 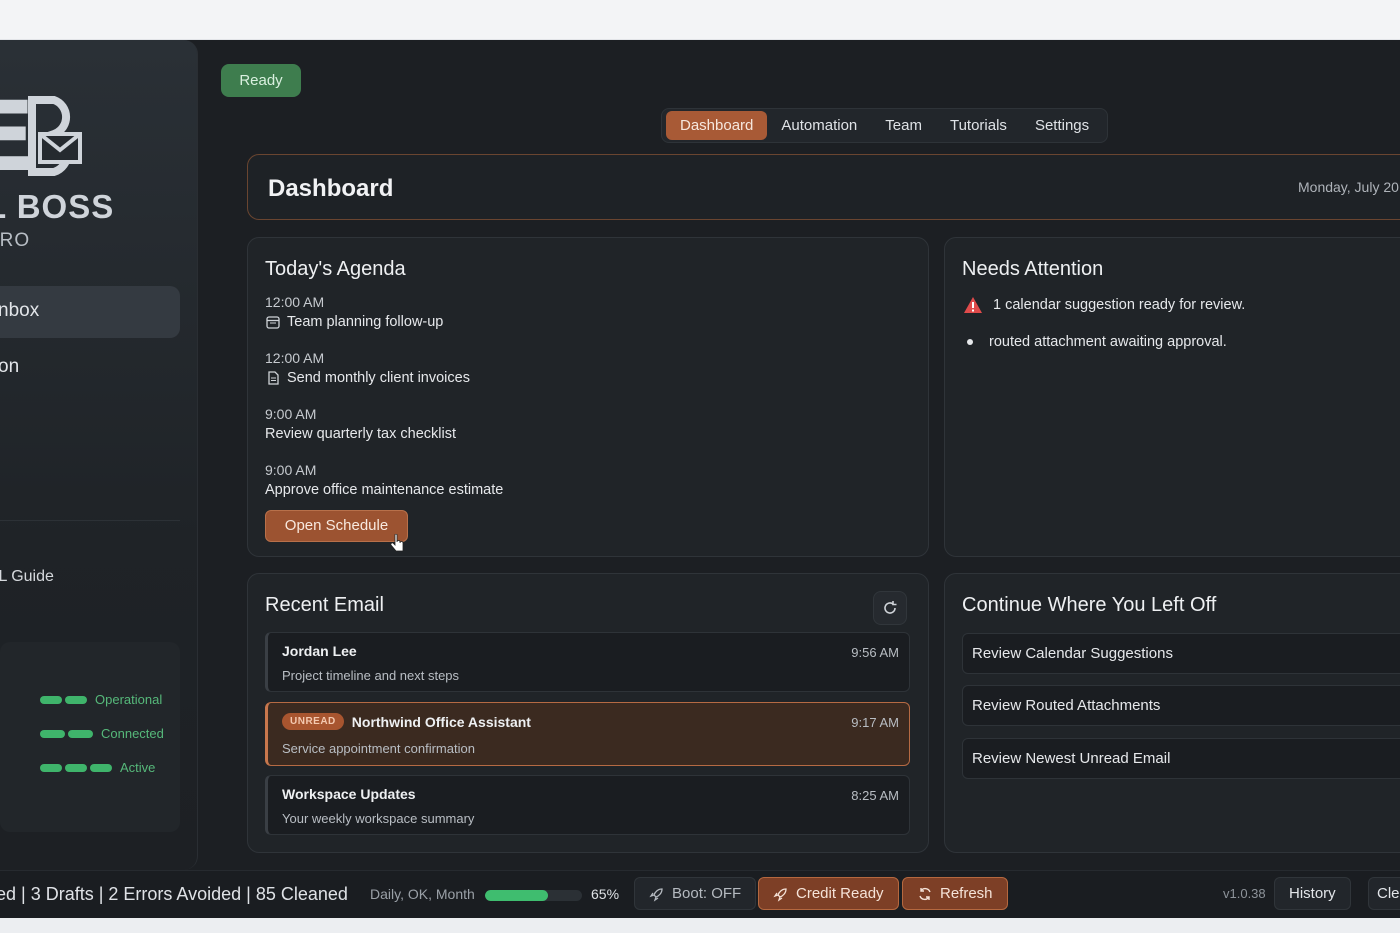 I want to click on logo-text: L BOSS, so click(x=57, y=206).